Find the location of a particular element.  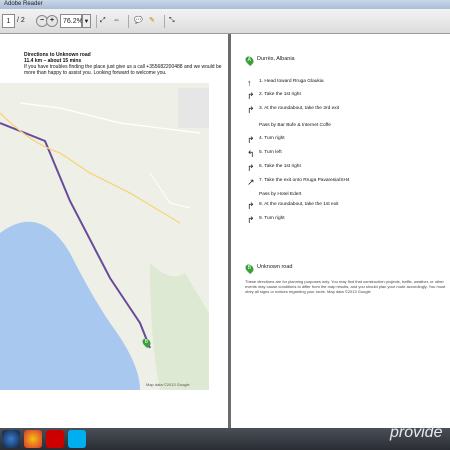

turn-arrow-icon: ↰ is located at coordinates (251, 154).